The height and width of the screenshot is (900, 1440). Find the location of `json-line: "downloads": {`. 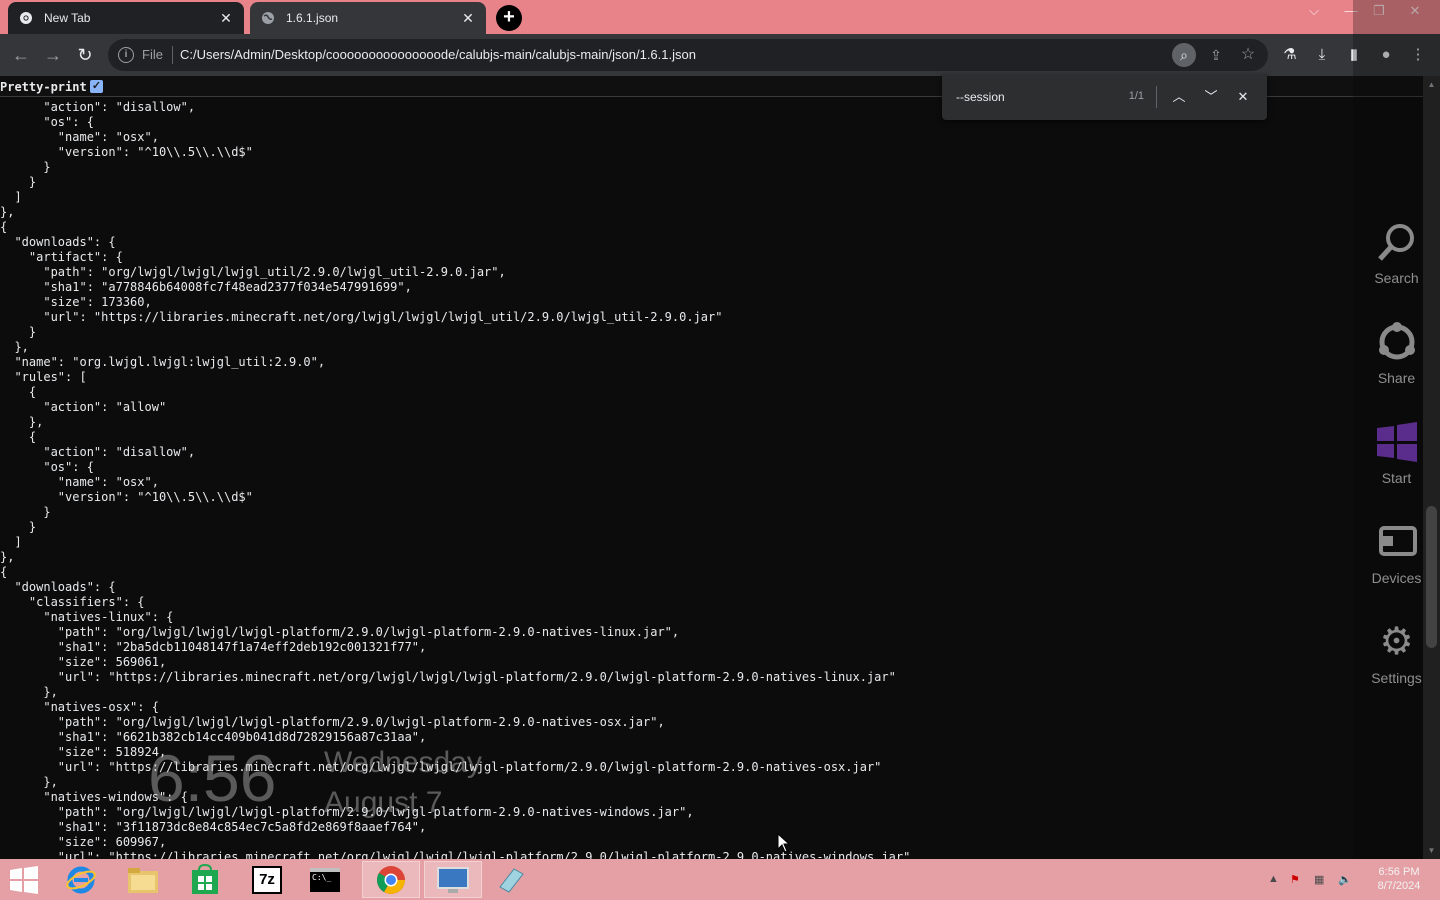

json-line: "downloads": { is located at coordinates (58, 587).